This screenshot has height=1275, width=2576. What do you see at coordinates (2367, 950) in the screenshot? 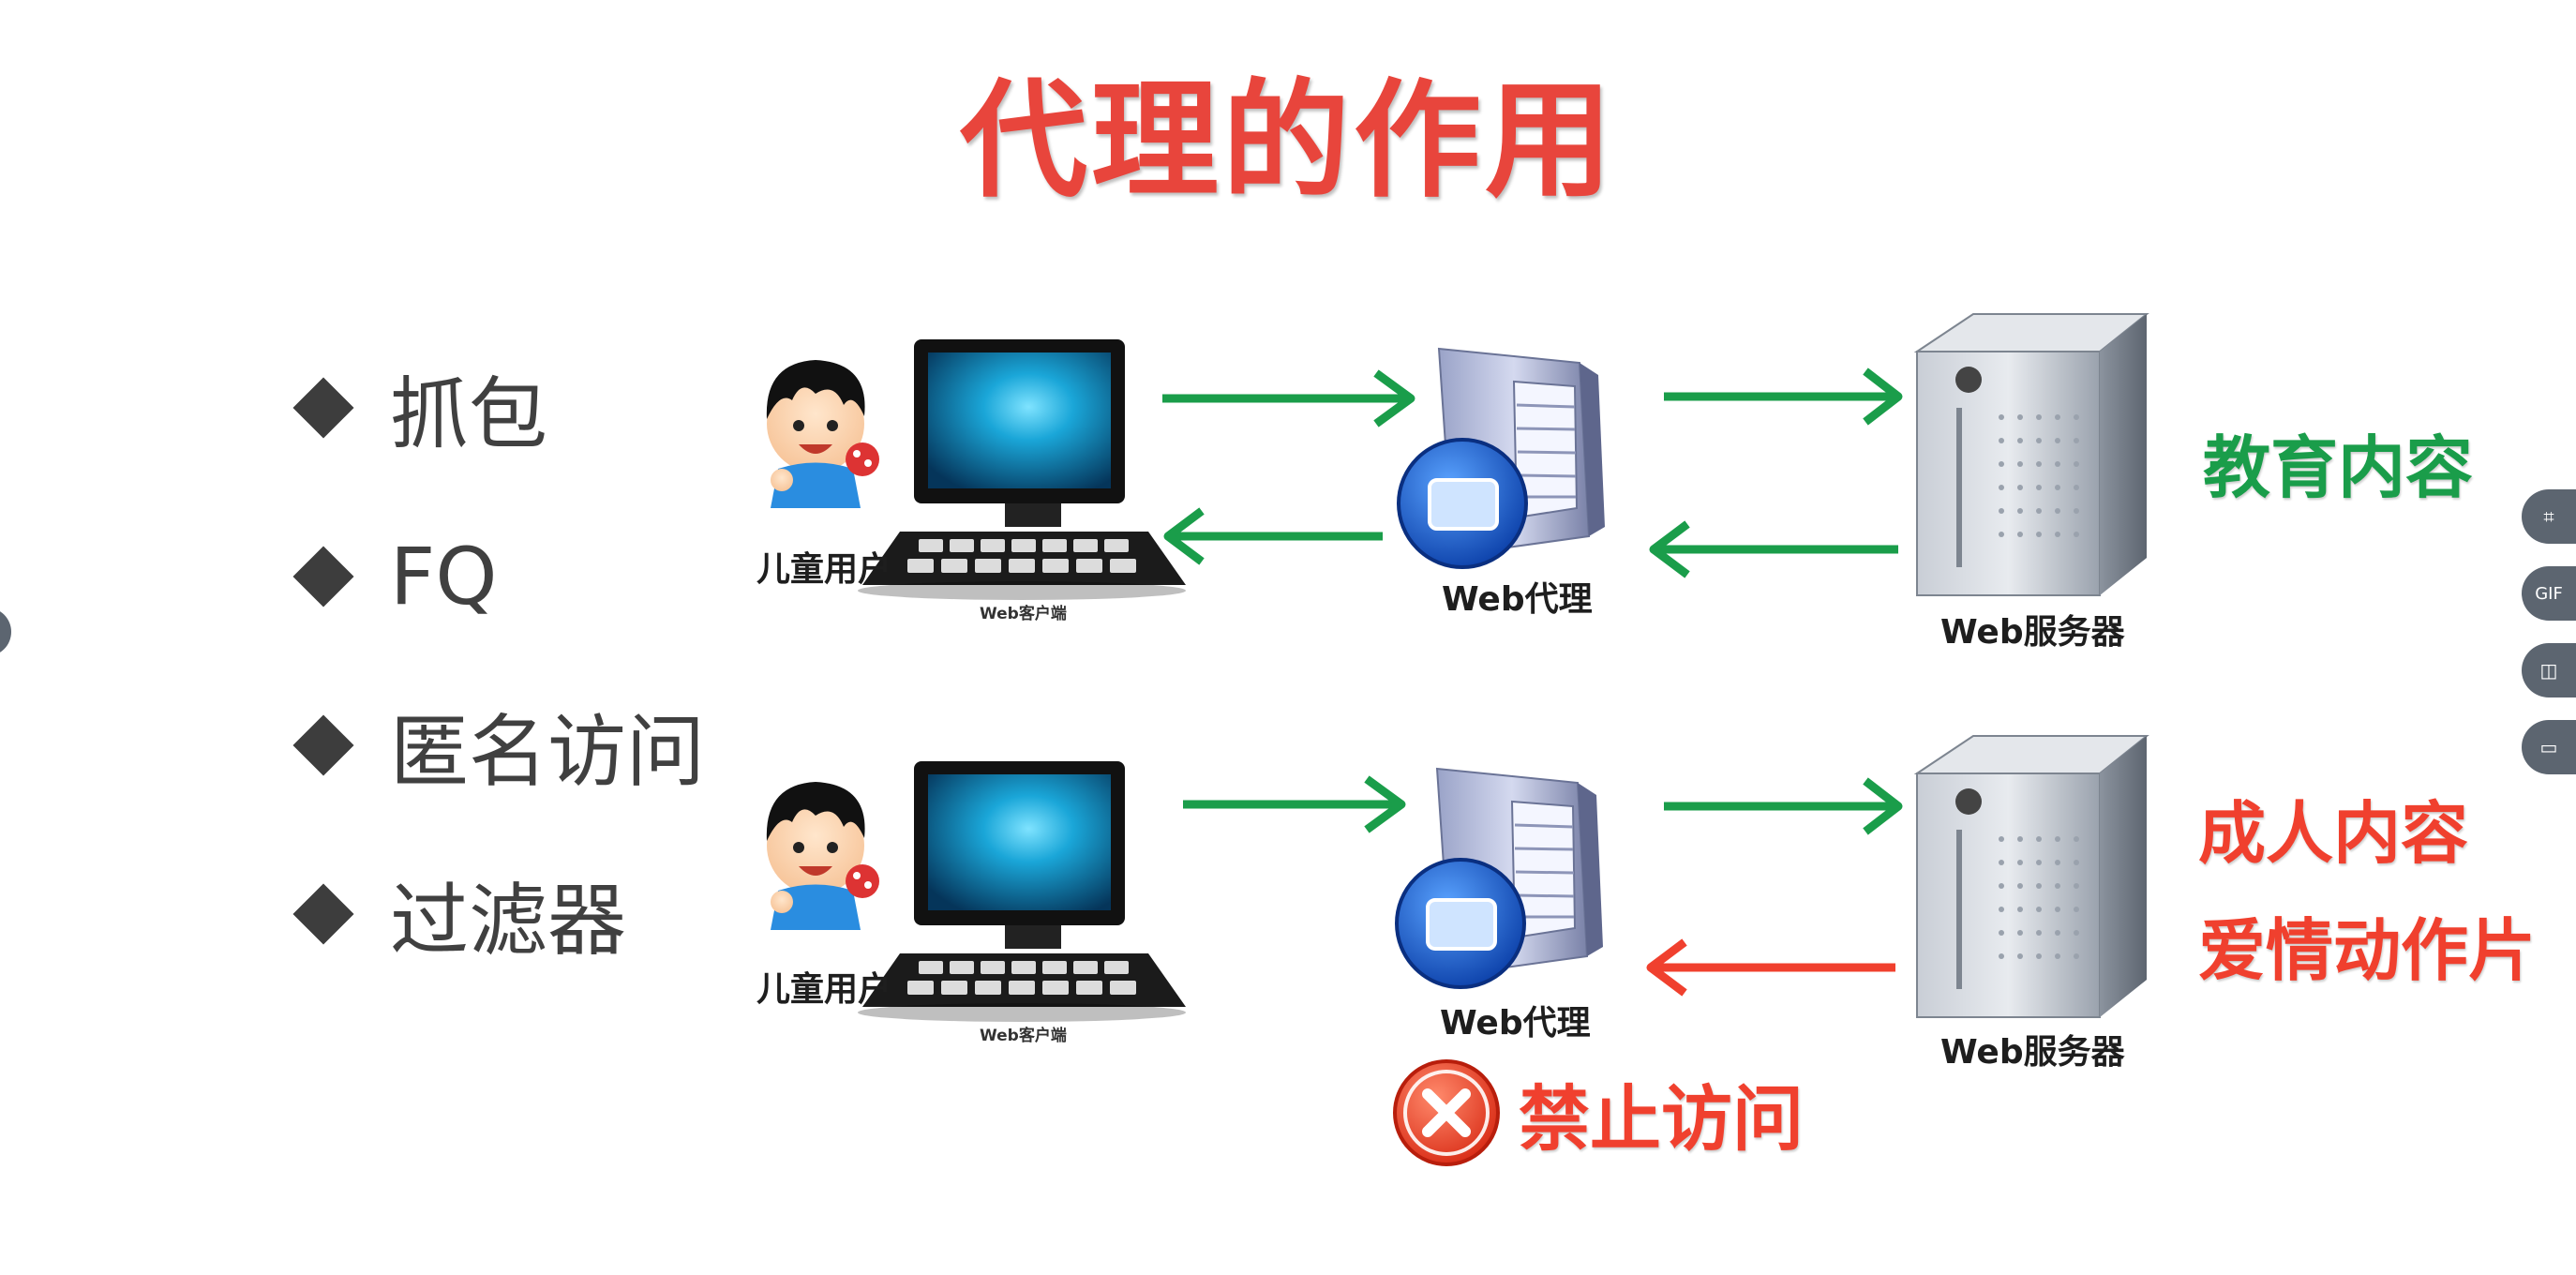
I see `content-label: 爱情动作片` at bounding box center [2367, 950].